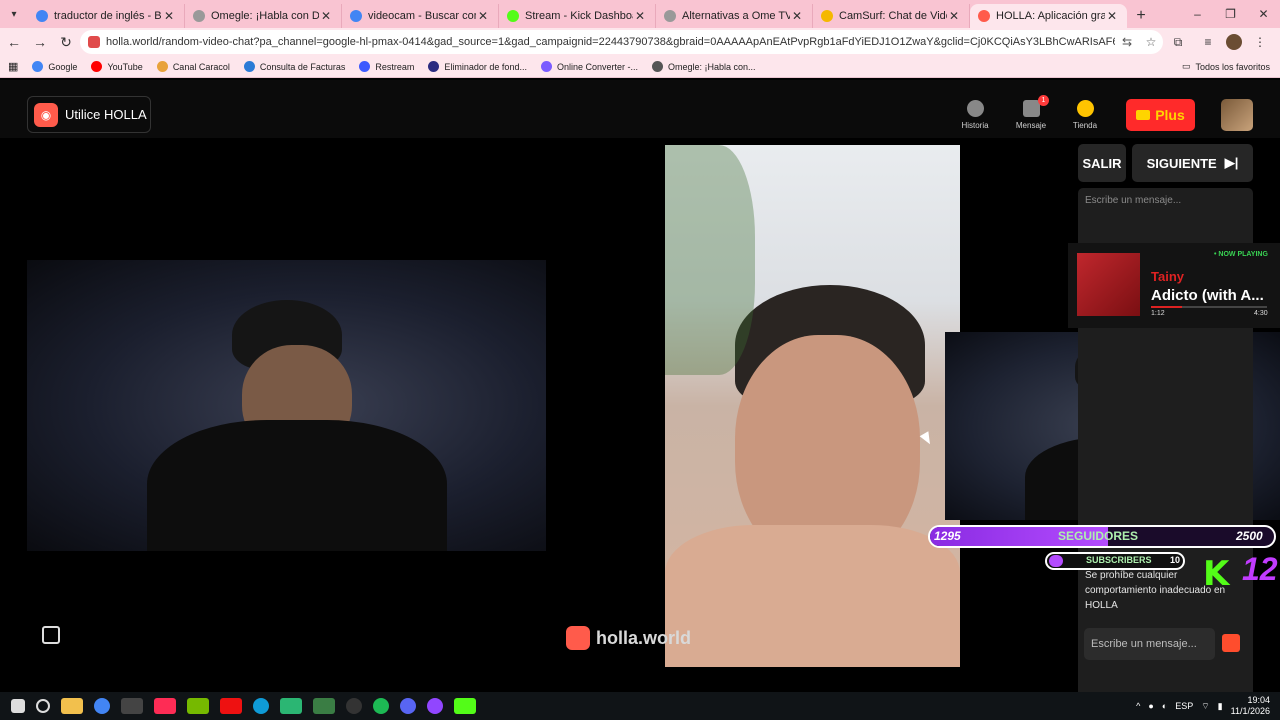 Image resolution: width=1280 pixels, height=720 pixels. I want to click on battery-icon: ▮, so click(1220, 706).